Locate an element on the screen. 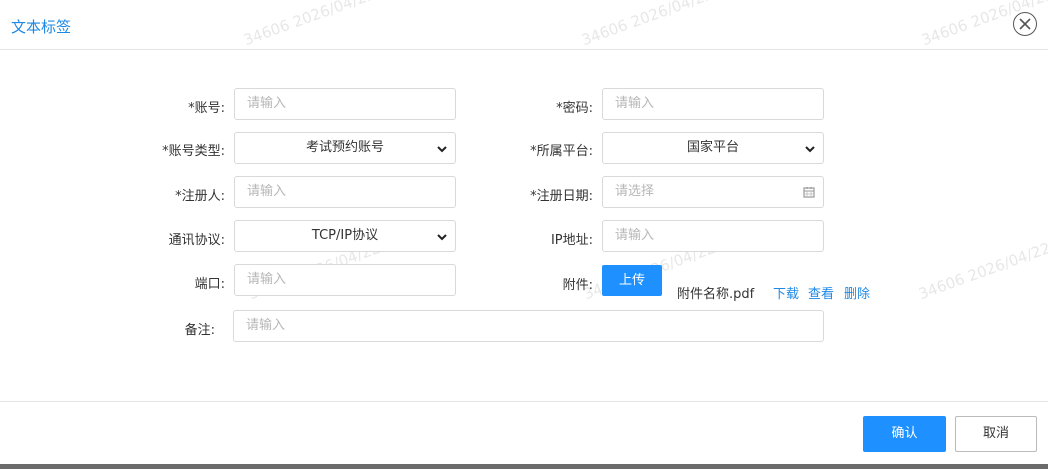  remark-label: 备注: is located at coordinates (199, 330).